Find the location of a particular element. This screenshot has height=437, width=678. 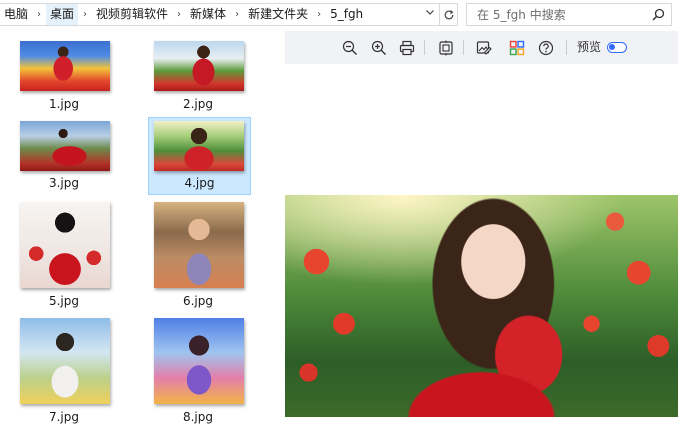

breadcrumb-item-computer: 电脑 is located at coordinates (16, 14).